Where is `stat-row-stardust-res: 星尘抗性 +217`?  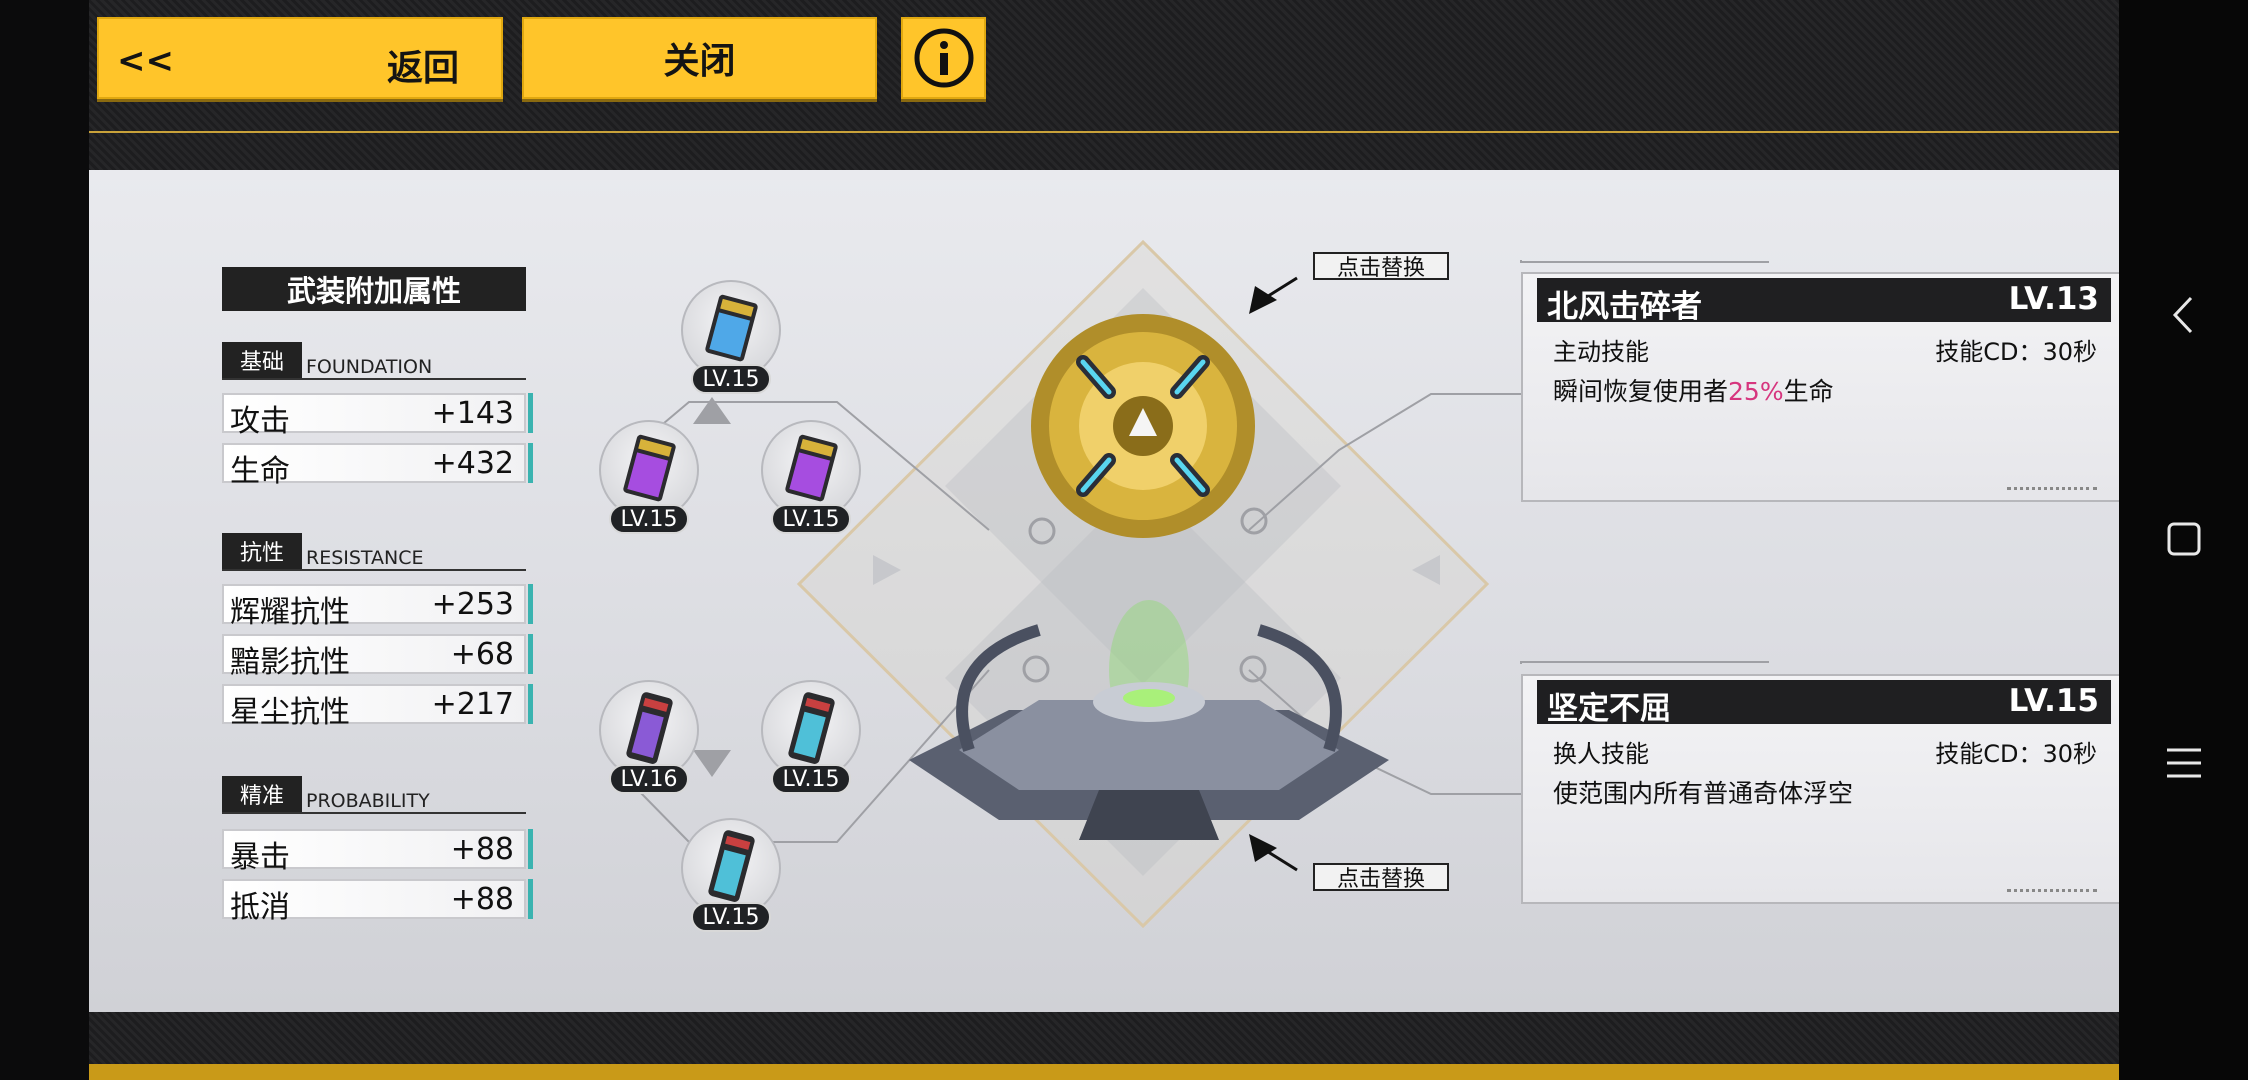
stat-row-stardust-res: 星尘抗性 +217 is located at coordinates (377, 707).